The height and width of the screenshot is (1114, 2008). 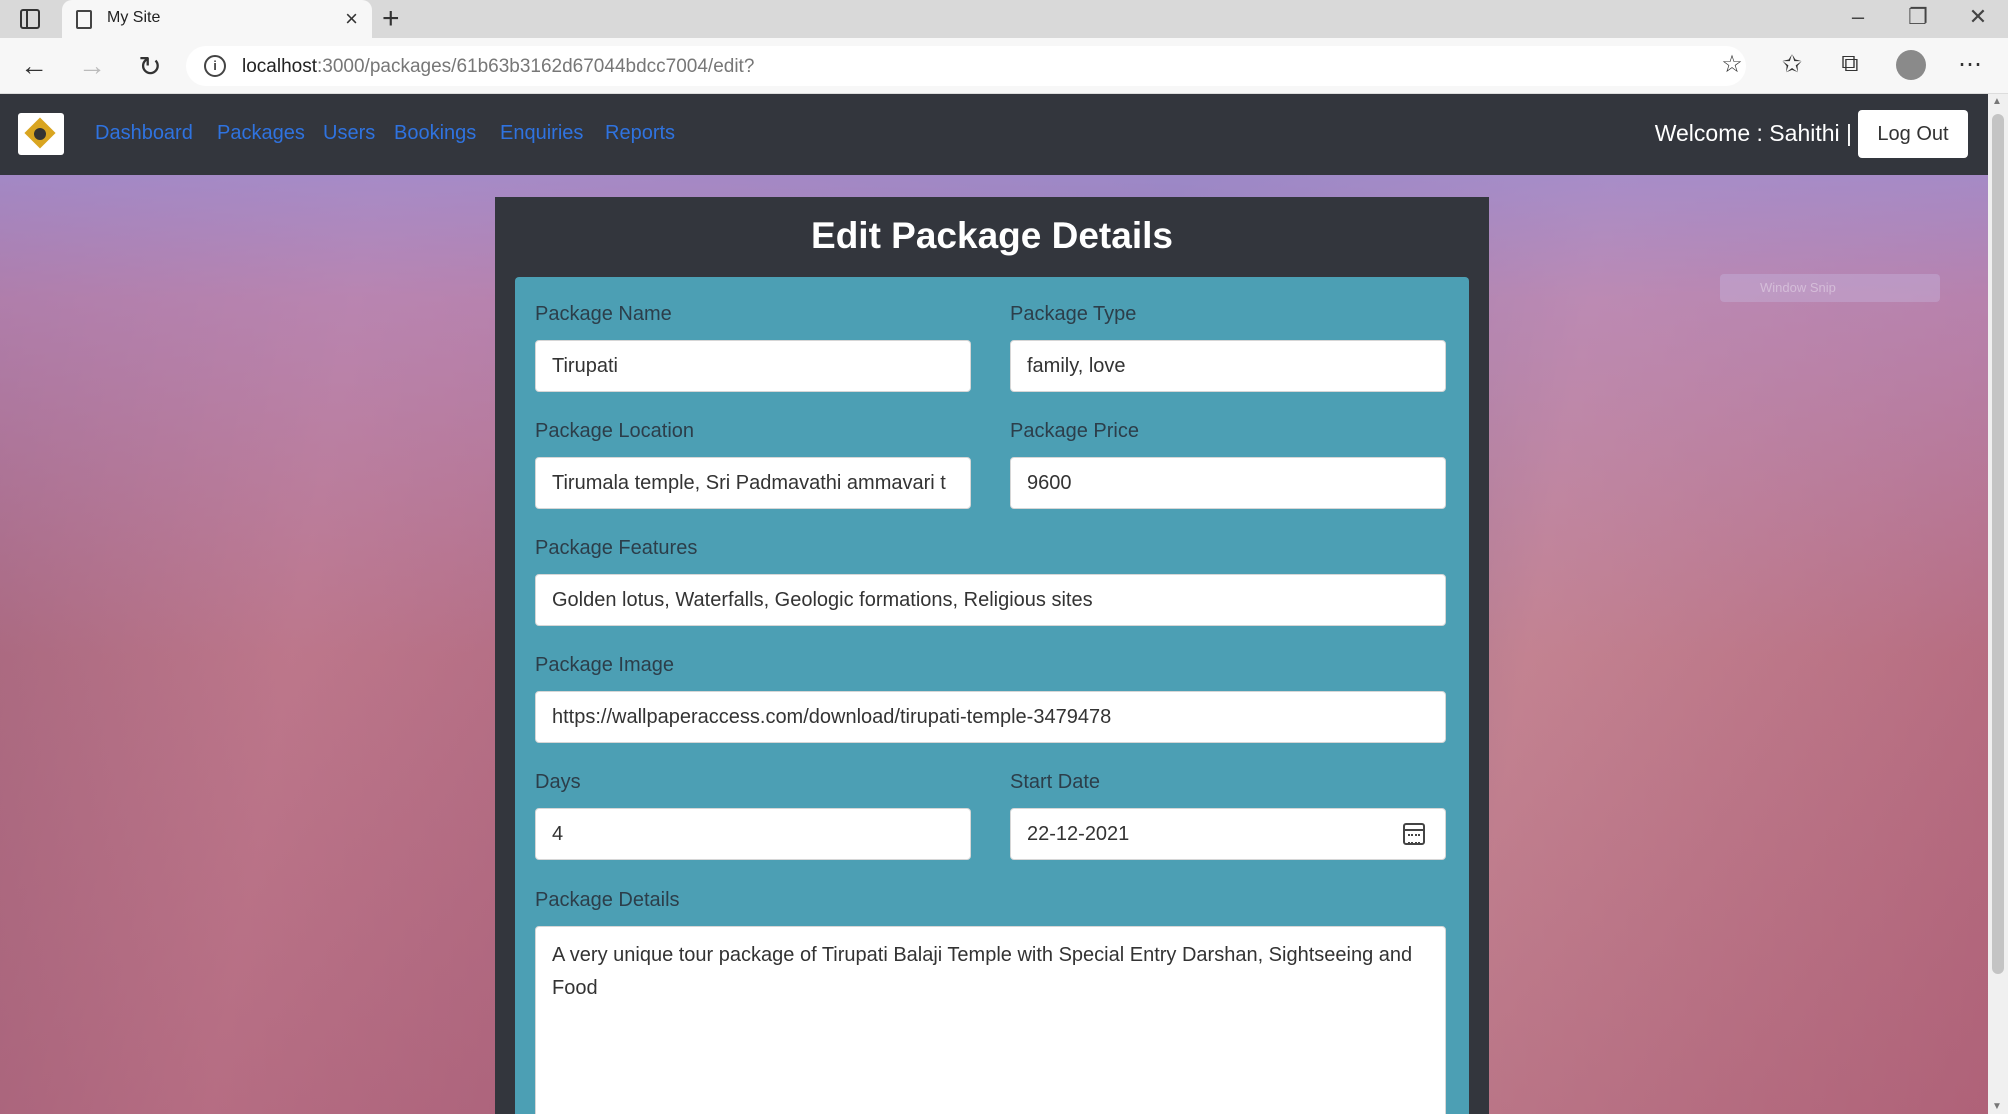 I want to click on add-favorite-icon: ☆, so click(x=1732, y=64).